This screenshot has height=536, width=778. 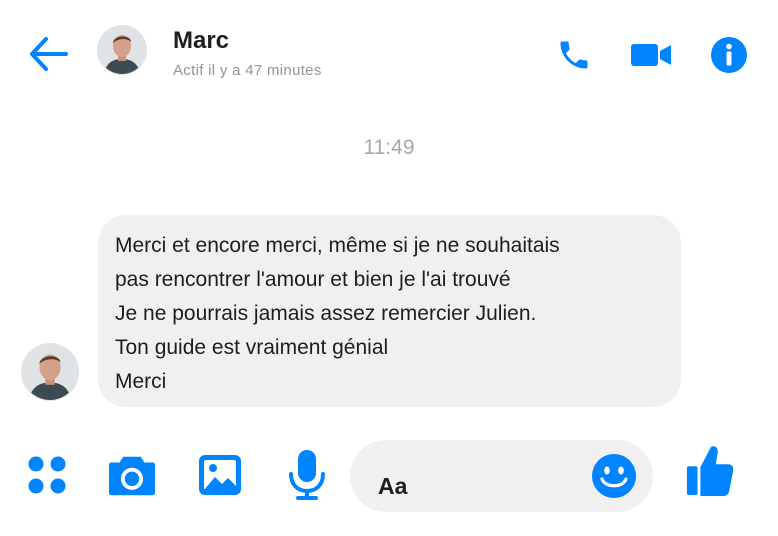 What do you see at coordinates (307, 475) in the screenshot?
I see `microphone-icon` at bounding box center [307, 475].